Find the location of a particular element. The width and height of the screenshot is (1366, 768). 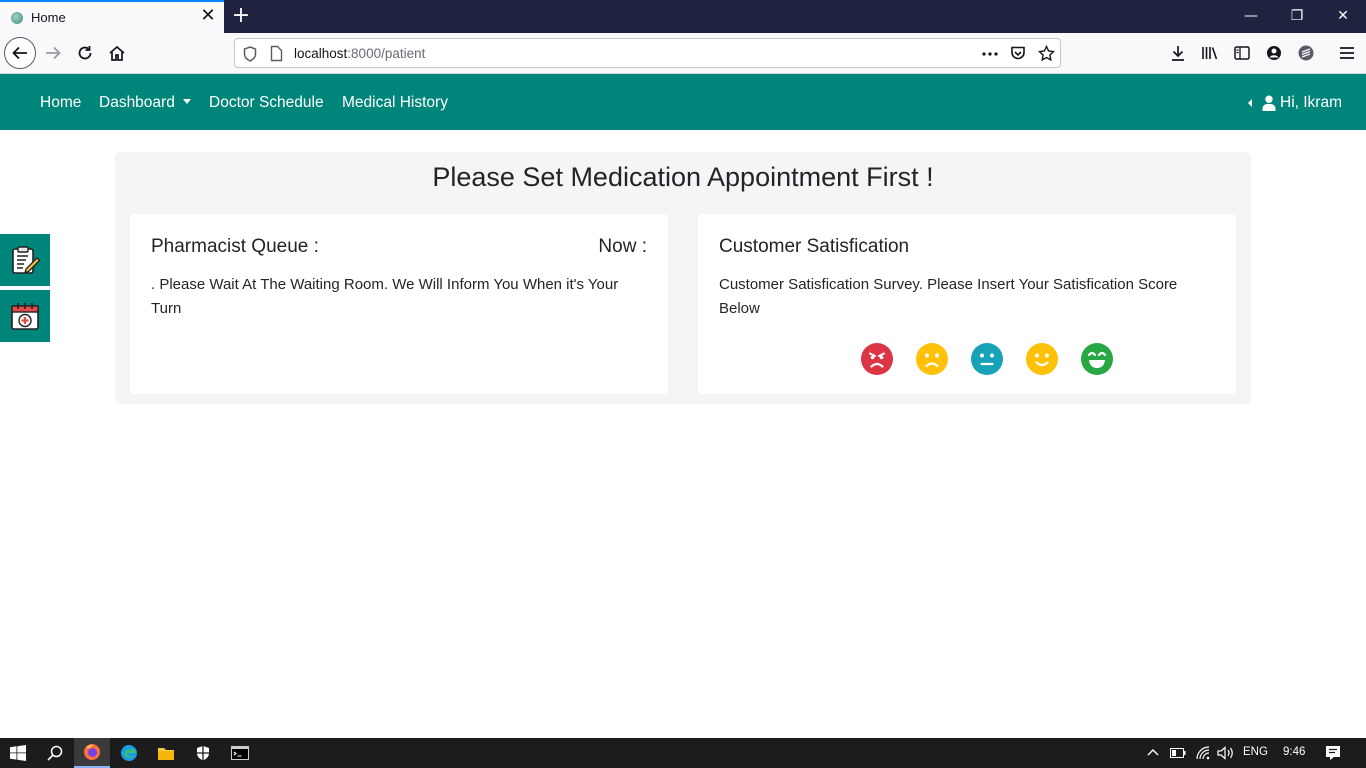

user-icon is located at coordinates (1269, 103).